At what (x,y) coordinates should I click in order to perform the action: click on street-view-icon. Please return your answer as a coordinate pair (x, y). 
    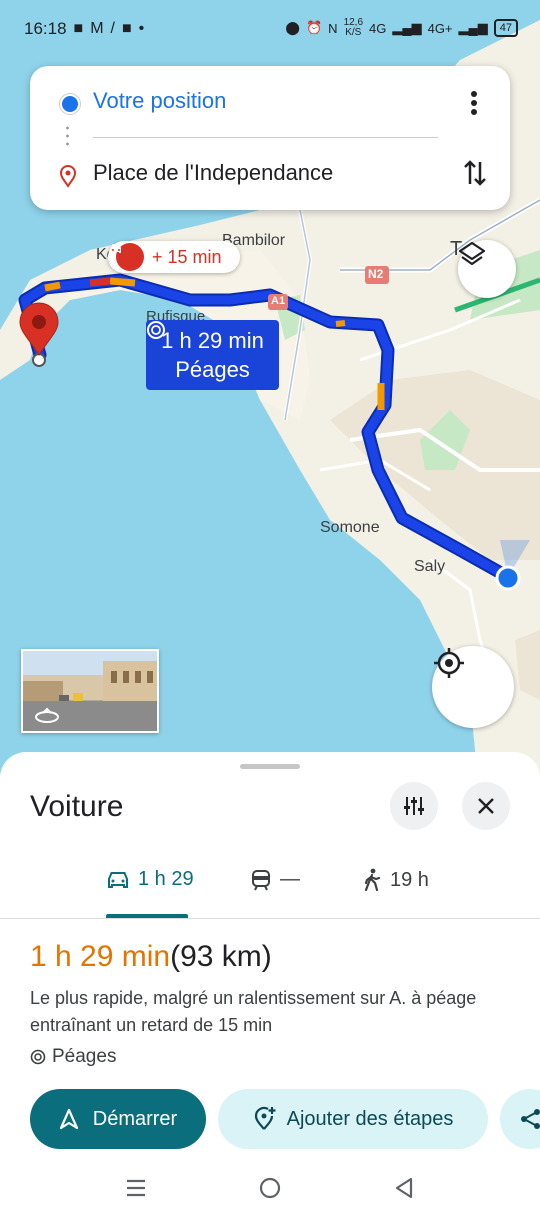
    Looking at the image, I should click on (90, 692).